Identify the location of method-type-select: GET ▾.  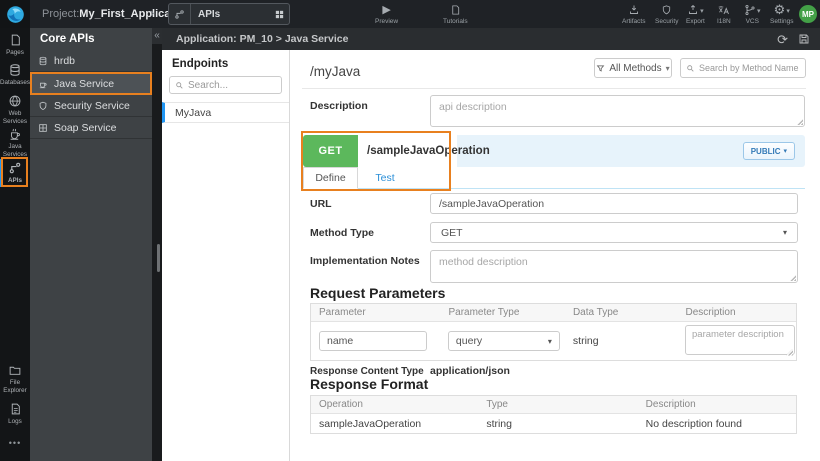
(614, 232).